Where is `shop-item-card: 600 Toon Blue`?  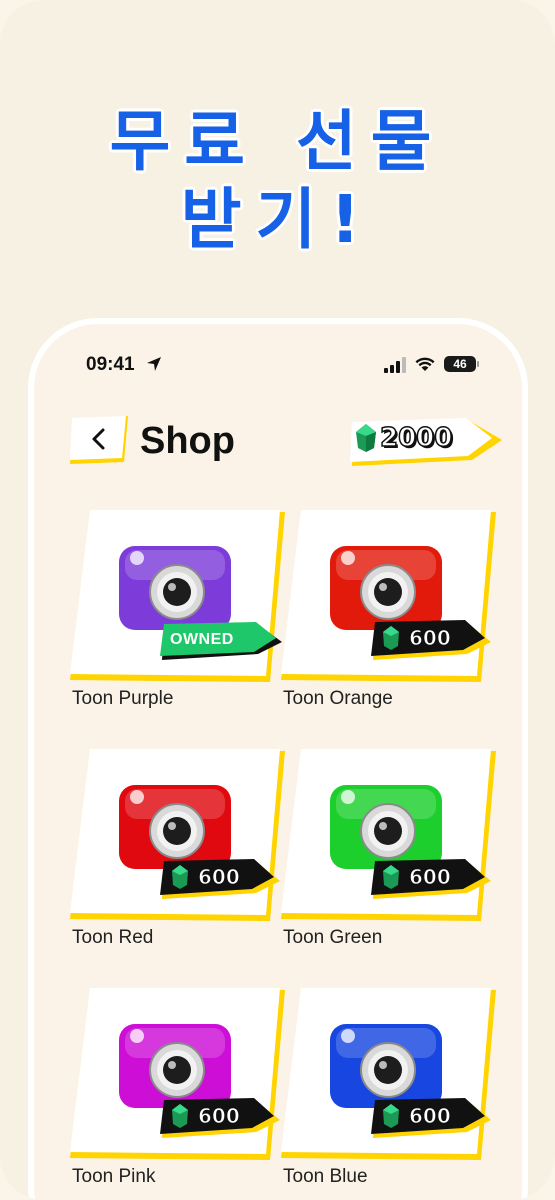
shop-item-card: 600 Toon Blue is located at coordinates (388, 1094).